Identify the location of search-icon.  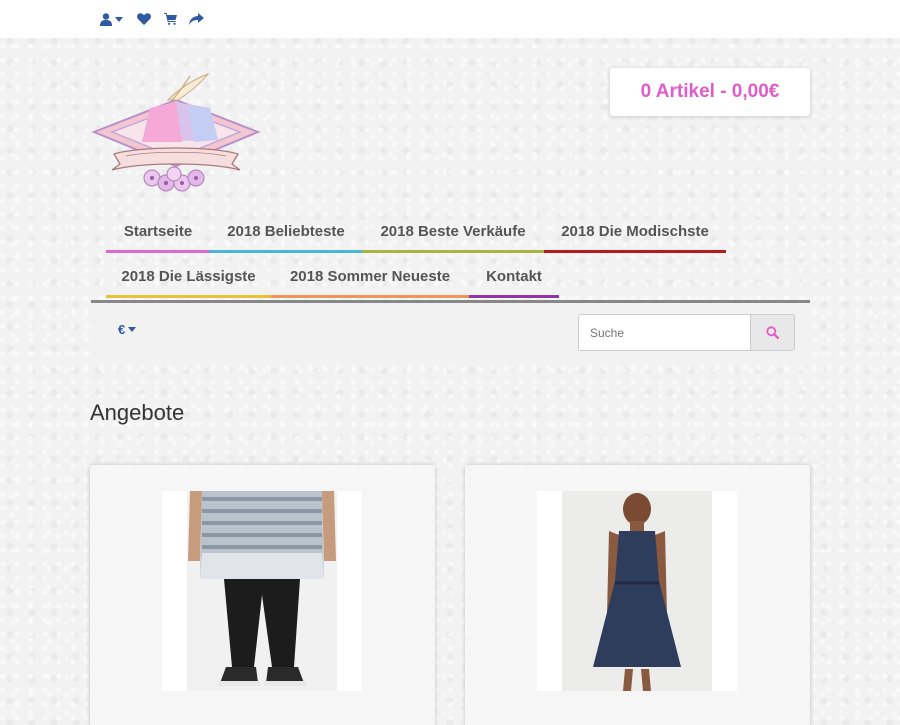
(772, 332).